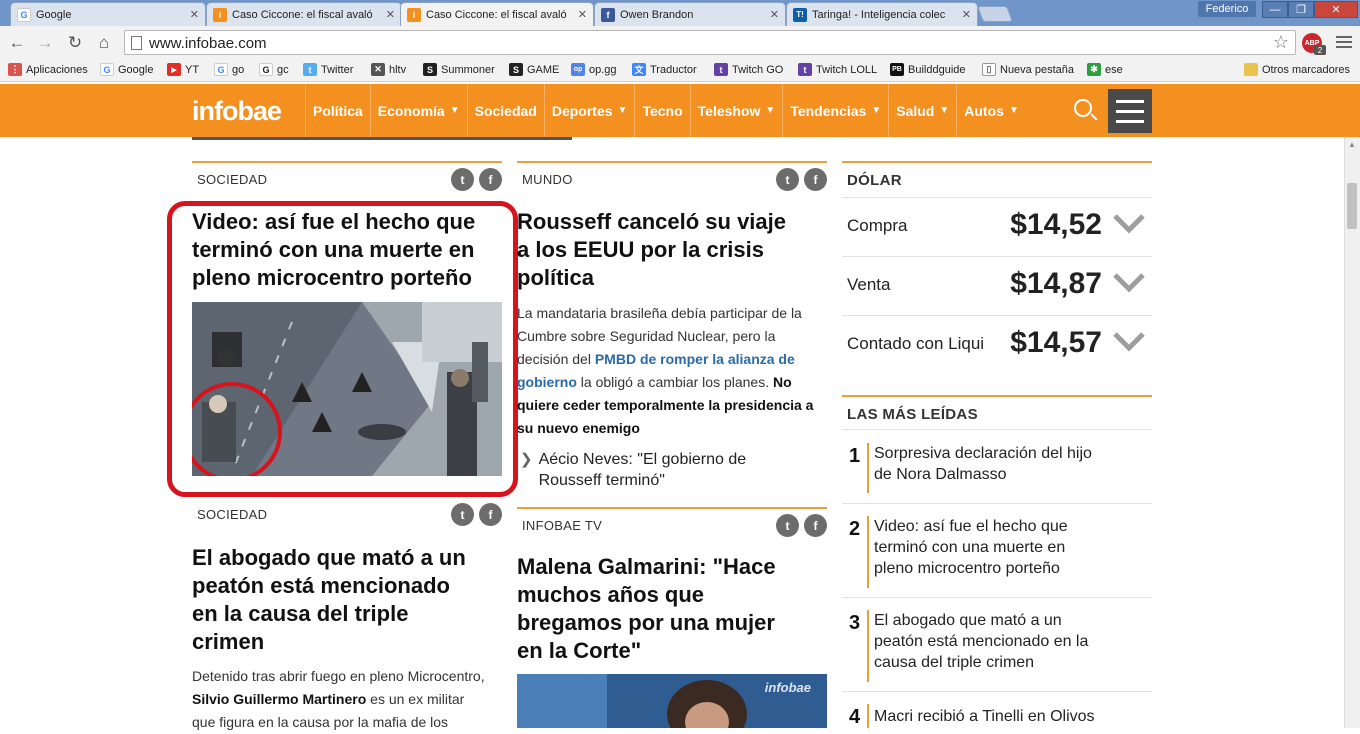  I want to click on back-arrow-icon: ←, so click(17, 43).